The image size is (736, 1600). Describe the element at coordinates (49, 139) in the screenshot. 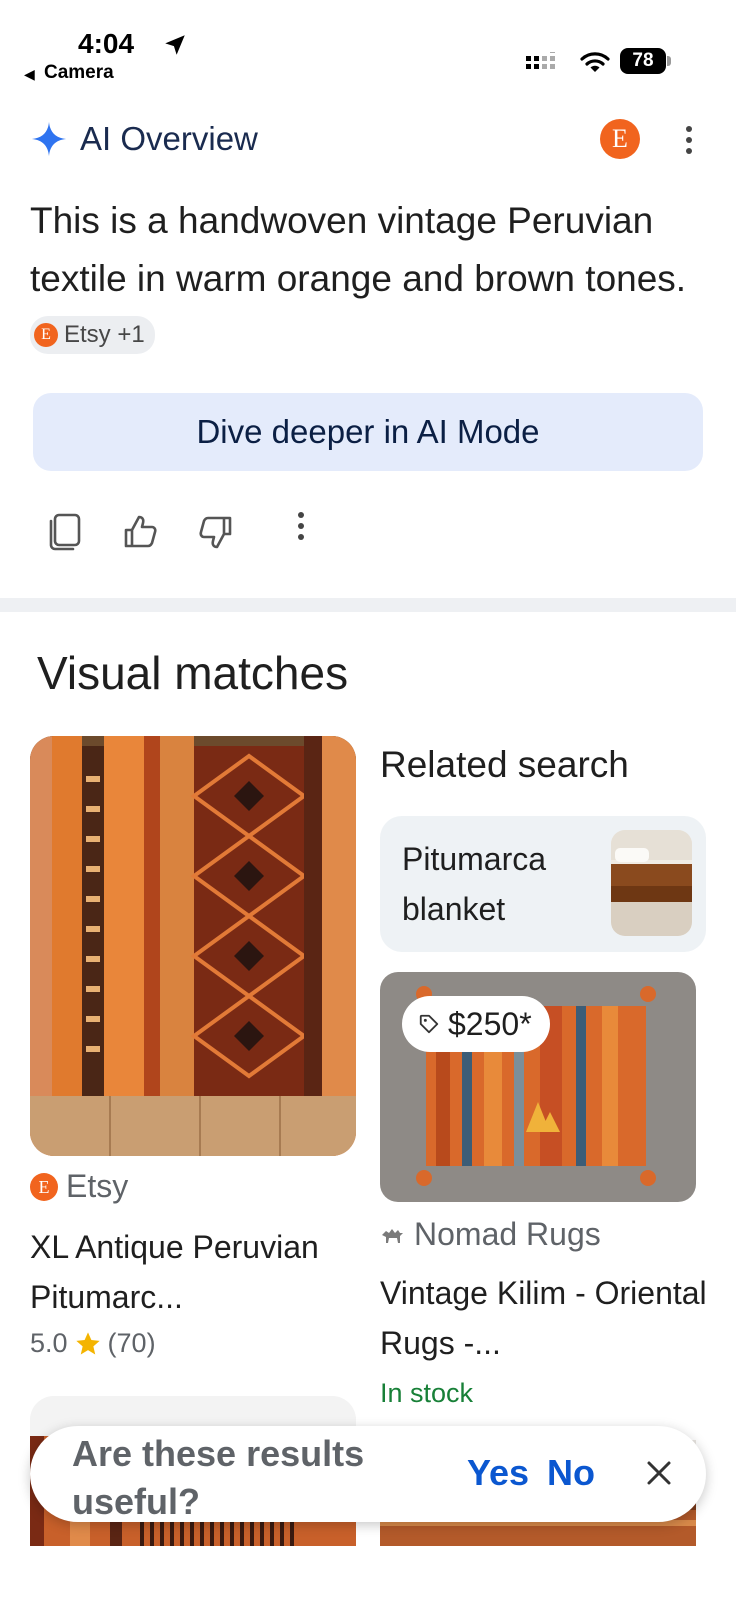

I see `sparkle-icon` at that location.